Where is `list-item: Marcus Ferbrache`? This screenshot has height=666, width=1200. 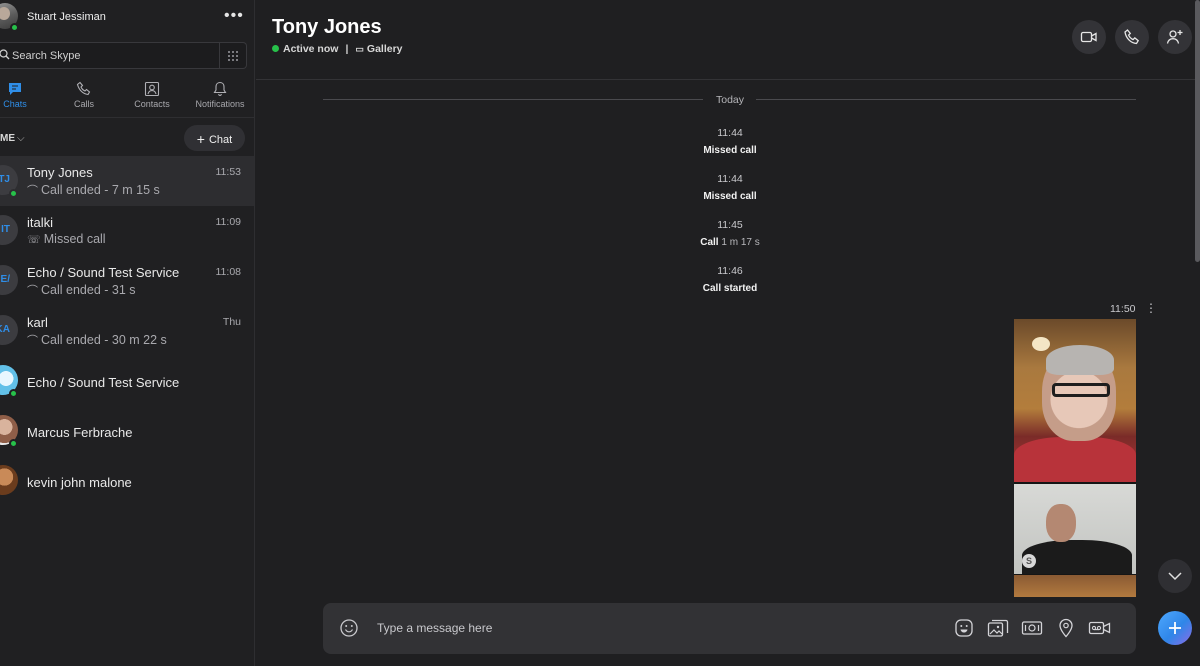 list-item: Marcus Ferbrache is located at coordinates (127, 431).